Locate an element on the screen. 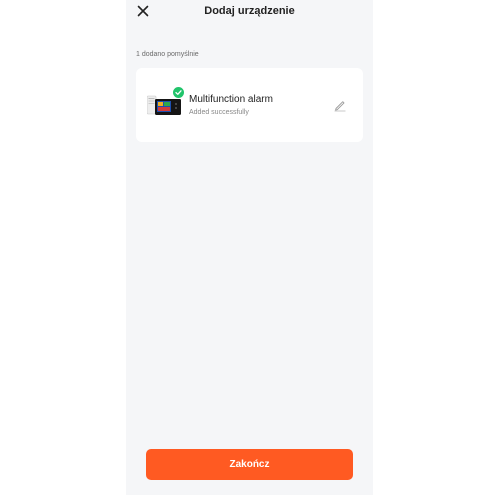 The width and height of the screenshot is (500, 500). device-status: Added successfully is located at coordinates (219, 112).